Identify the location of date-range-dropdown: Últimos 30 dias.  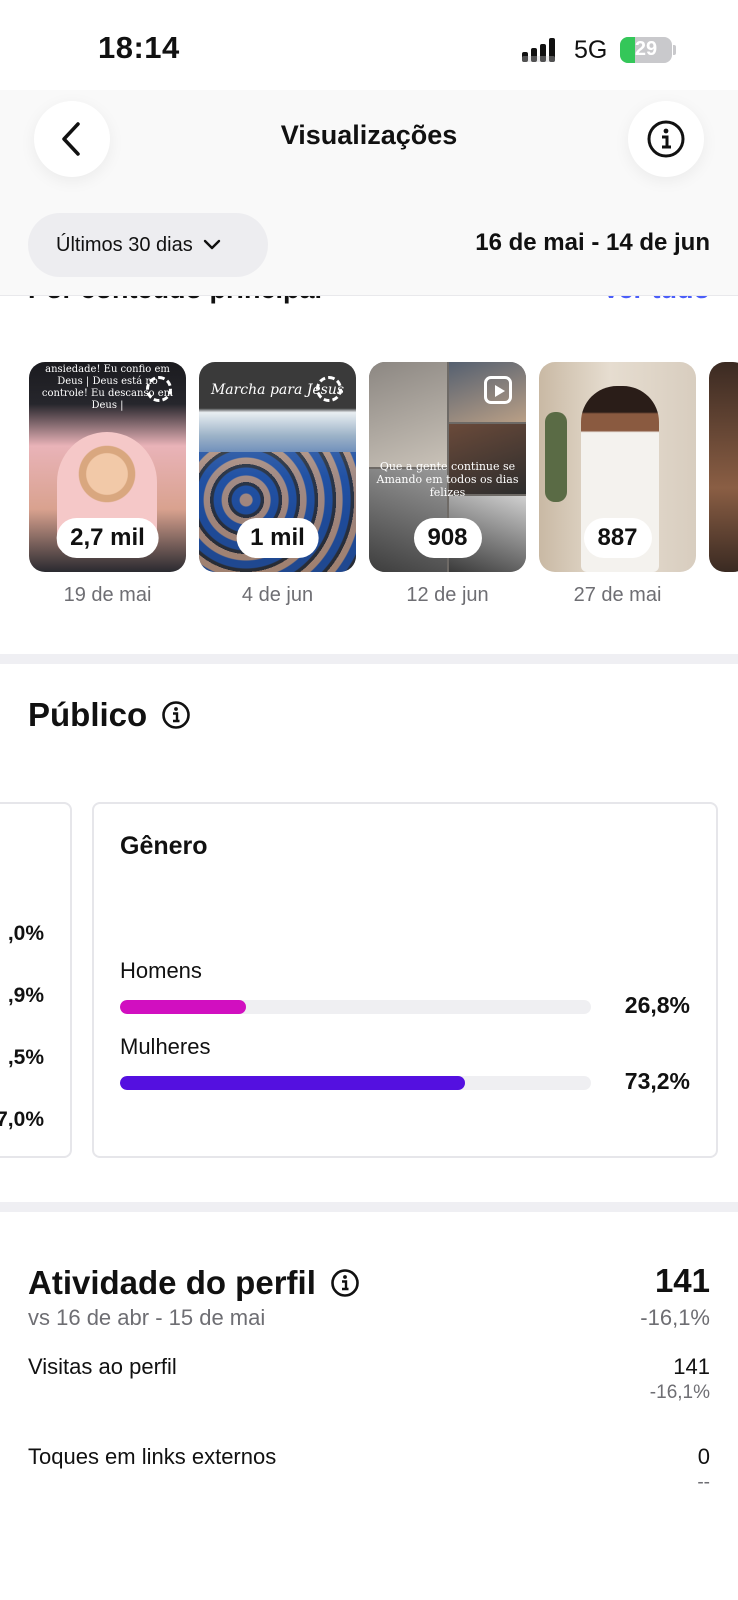
(148, 245).